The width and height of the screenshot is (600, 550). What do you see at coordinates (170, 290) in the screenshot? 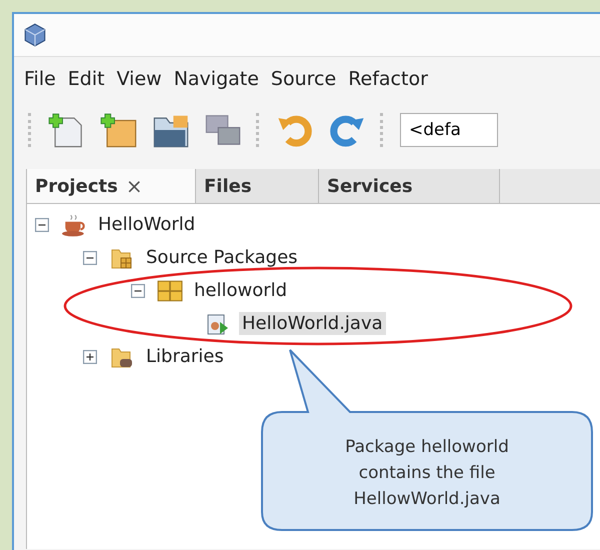
I see `grid-icon` at bounding box center [170, 290].